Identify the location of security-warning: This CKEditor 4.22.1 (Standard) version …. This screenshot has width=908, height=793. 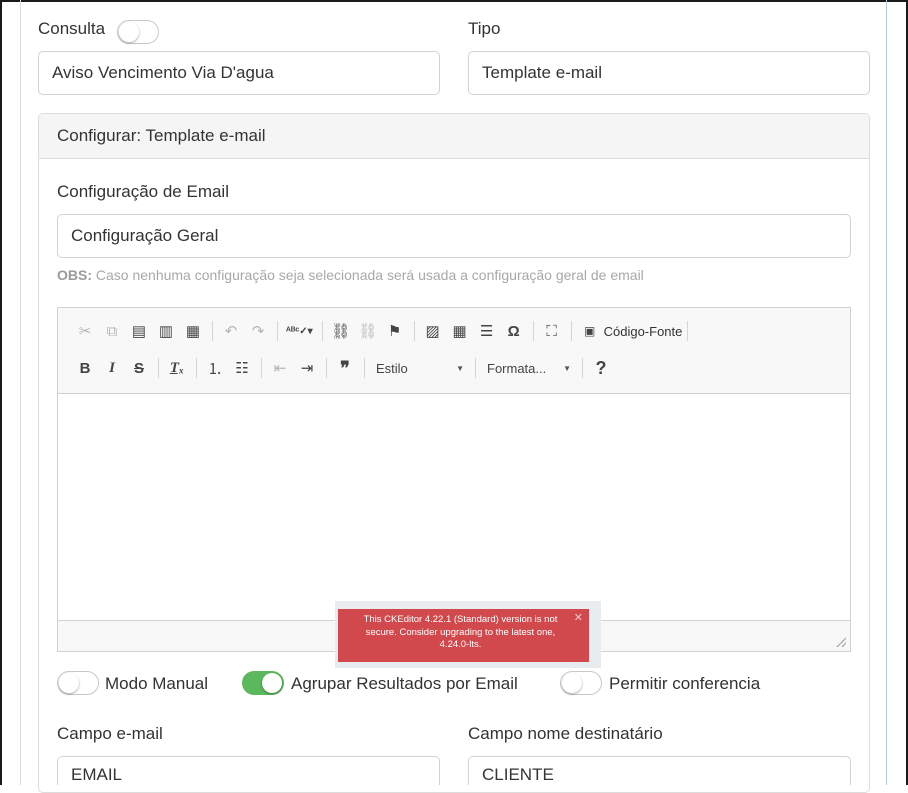
(463, 635).